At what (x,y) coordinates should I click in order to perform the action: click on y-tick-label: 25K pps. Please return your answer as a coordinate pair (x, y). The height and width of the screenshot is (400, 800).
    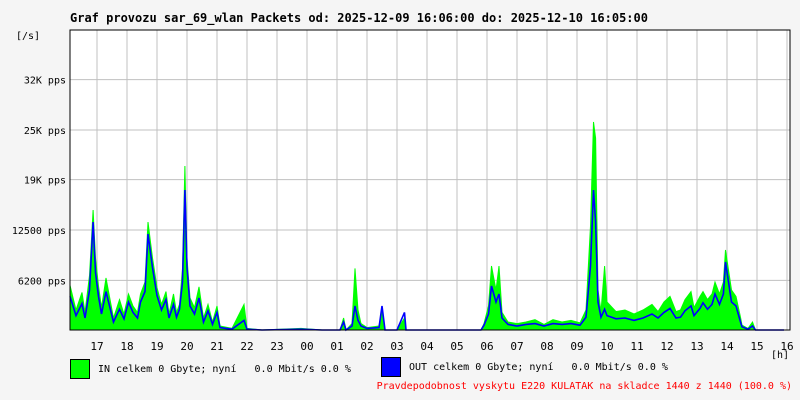
    Looking at the image, I should click on (45, 131).